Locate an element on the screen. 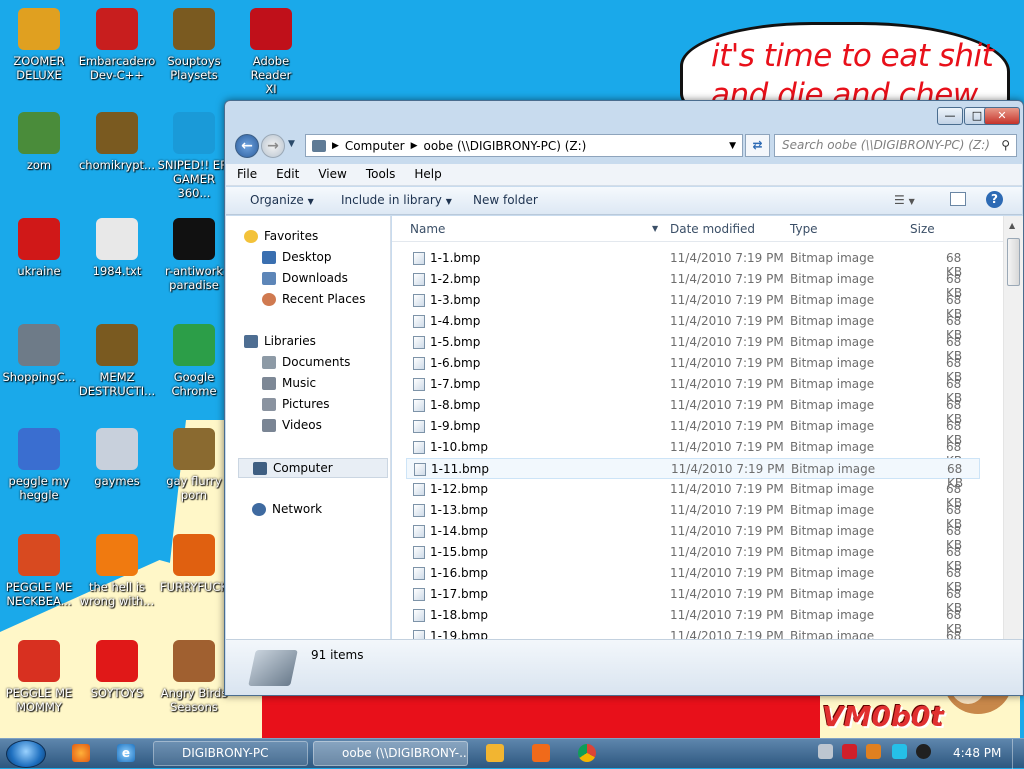  history-dropdown-icon: ▼ is located at coordinates (291, 144).